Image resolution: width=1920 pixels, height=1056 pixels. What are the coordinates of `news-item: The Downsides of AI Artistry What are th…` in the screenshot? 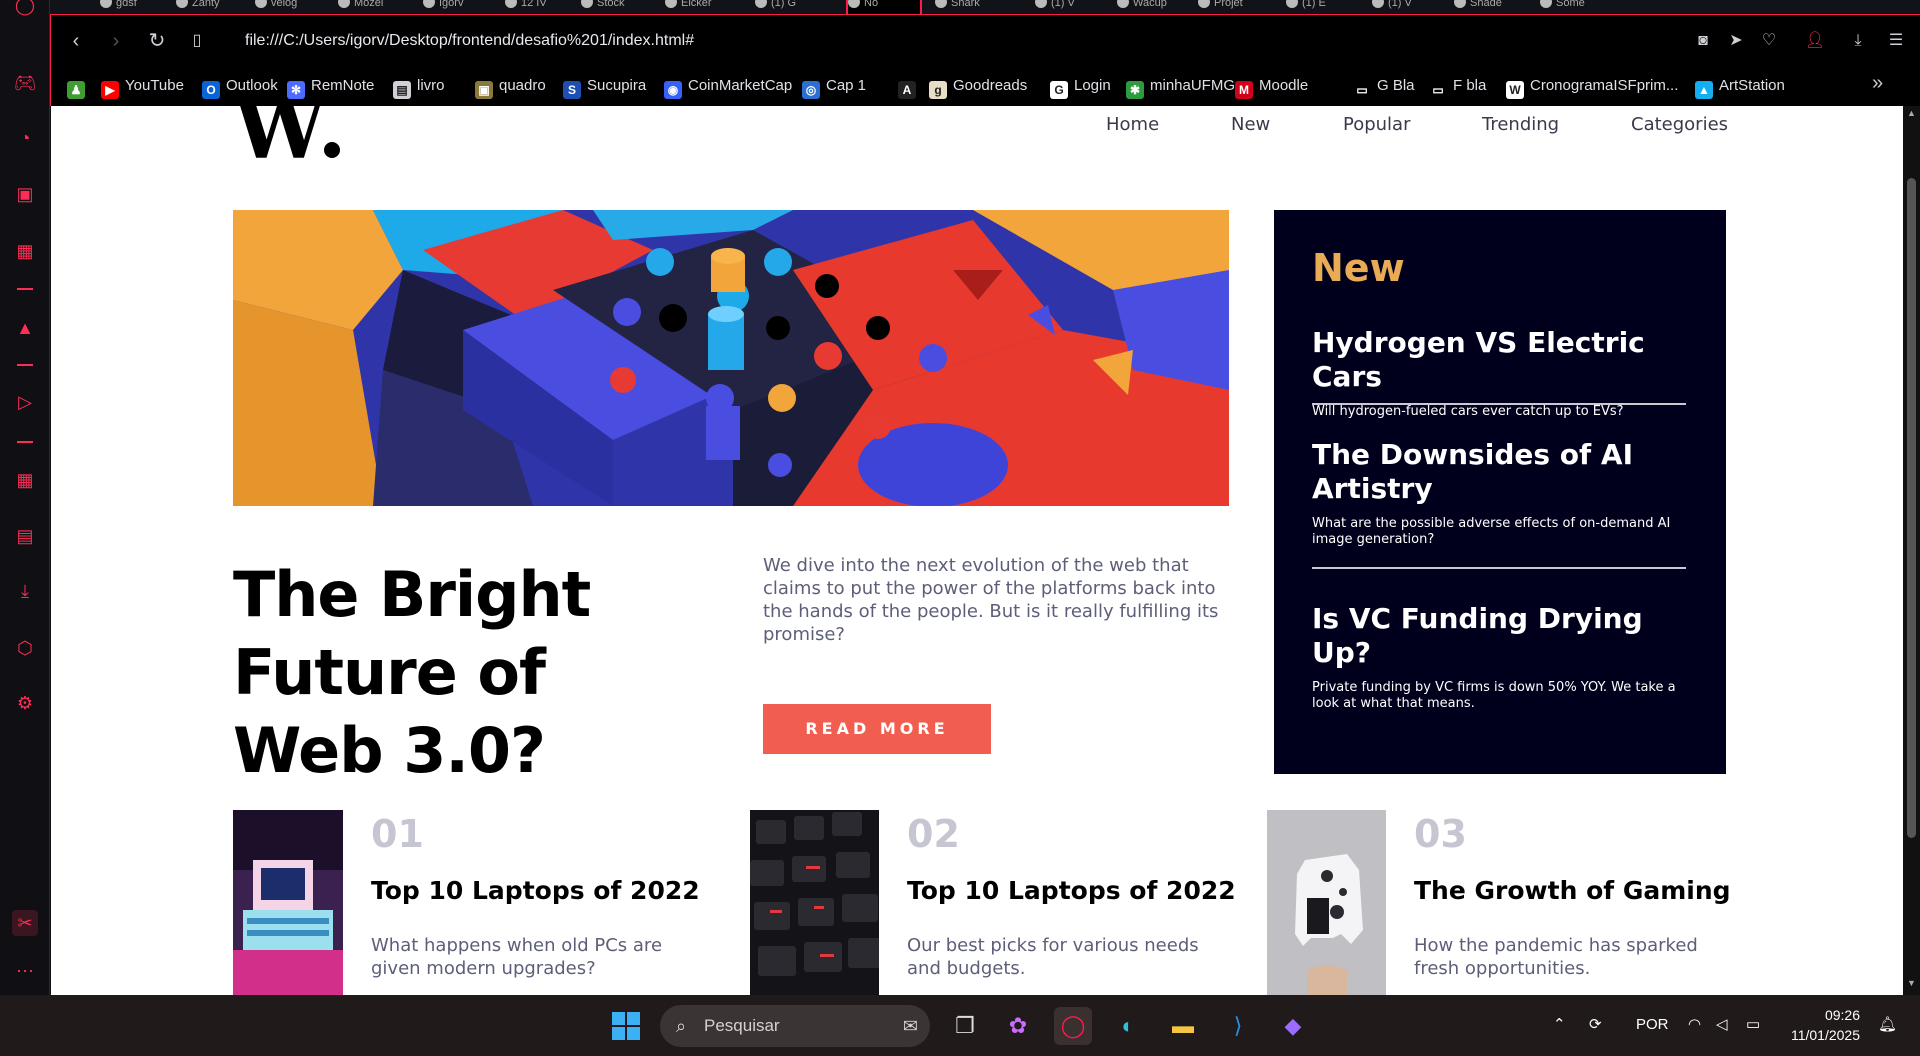 It's located at (1499, 493).